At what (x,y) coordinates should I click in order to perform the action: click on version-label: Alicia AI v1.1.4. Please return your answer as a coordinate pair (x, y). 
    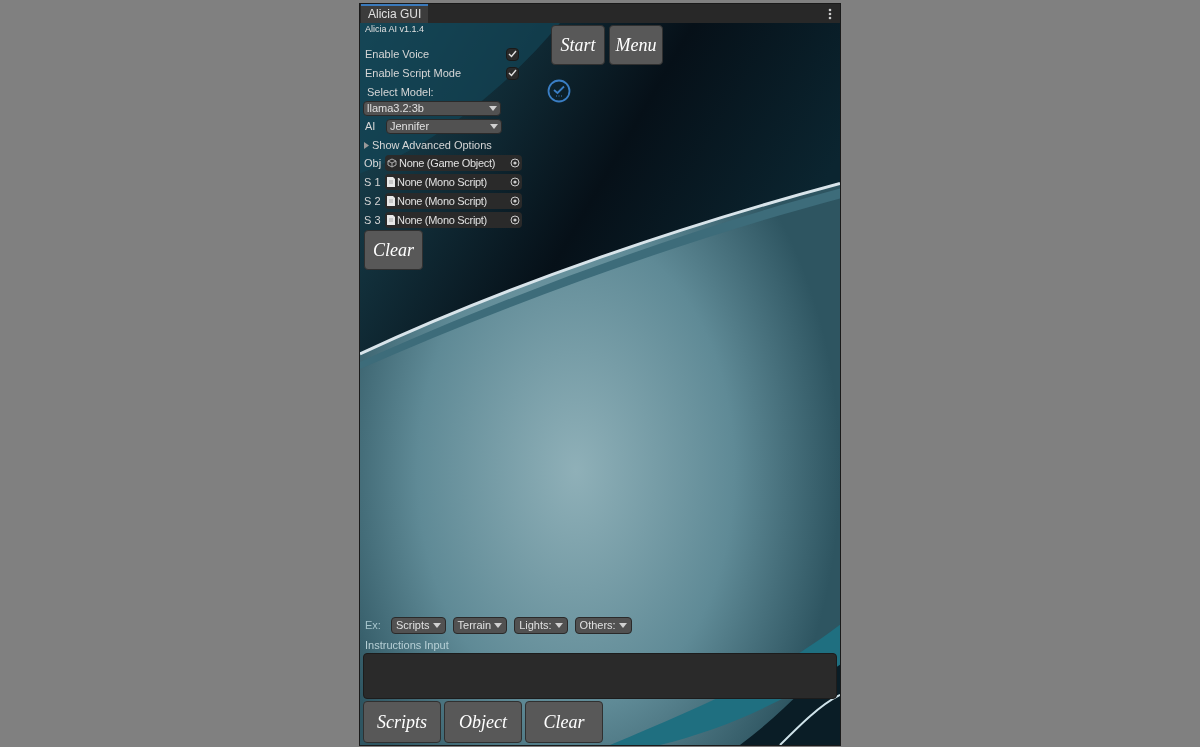
    Looking at the image, I should click on (395, 29).